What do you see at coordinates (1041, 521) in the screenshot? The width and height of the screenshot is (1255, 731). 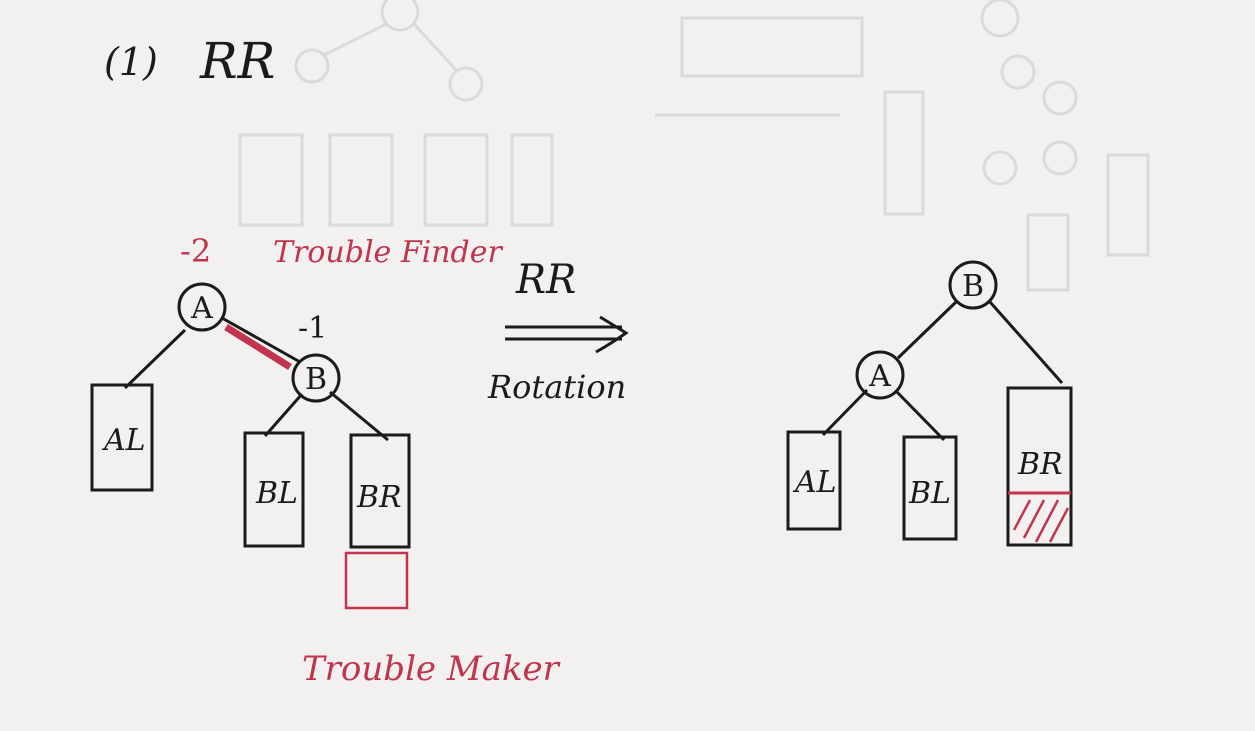 I see `subtree-br-growth-hatch` at bounding box center [1041, 521].